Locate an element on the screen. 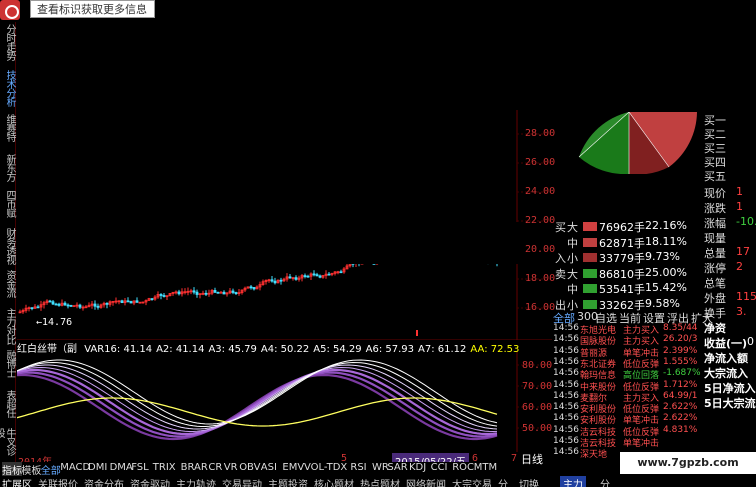 This screenshot has width=756, height=487. list-item: 14:56 国脉股份 主力买入 26.20/3 is located at coordinates (628, 339).